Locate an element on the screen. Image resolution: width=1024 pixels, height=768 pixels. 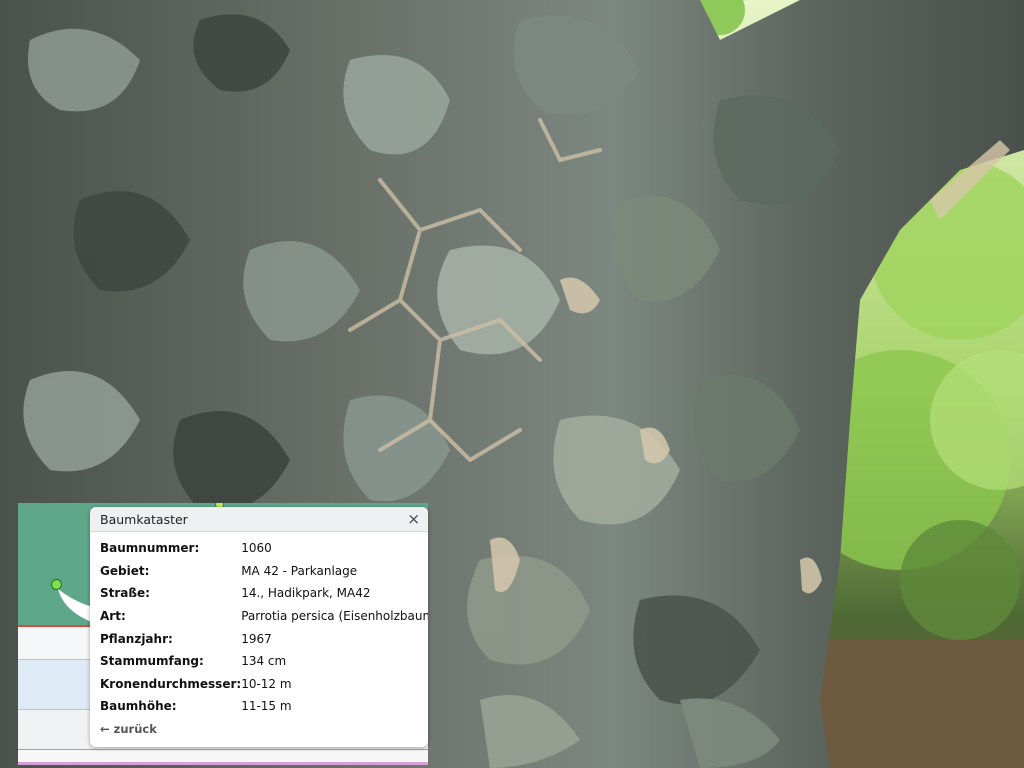
back-link: ← zurück is located at coordinates (128, 729).